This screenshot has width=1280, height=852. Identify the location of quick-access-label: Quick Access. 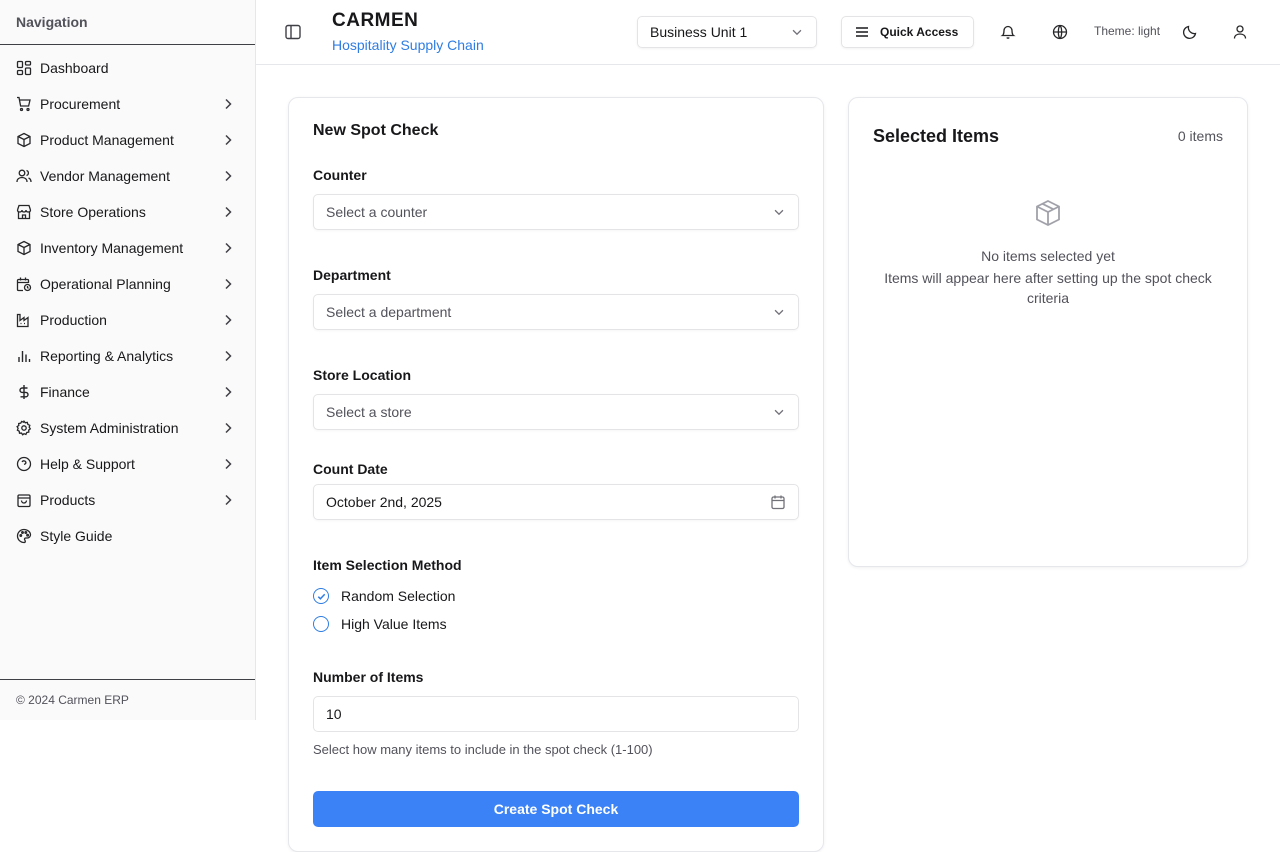
(919, 32).